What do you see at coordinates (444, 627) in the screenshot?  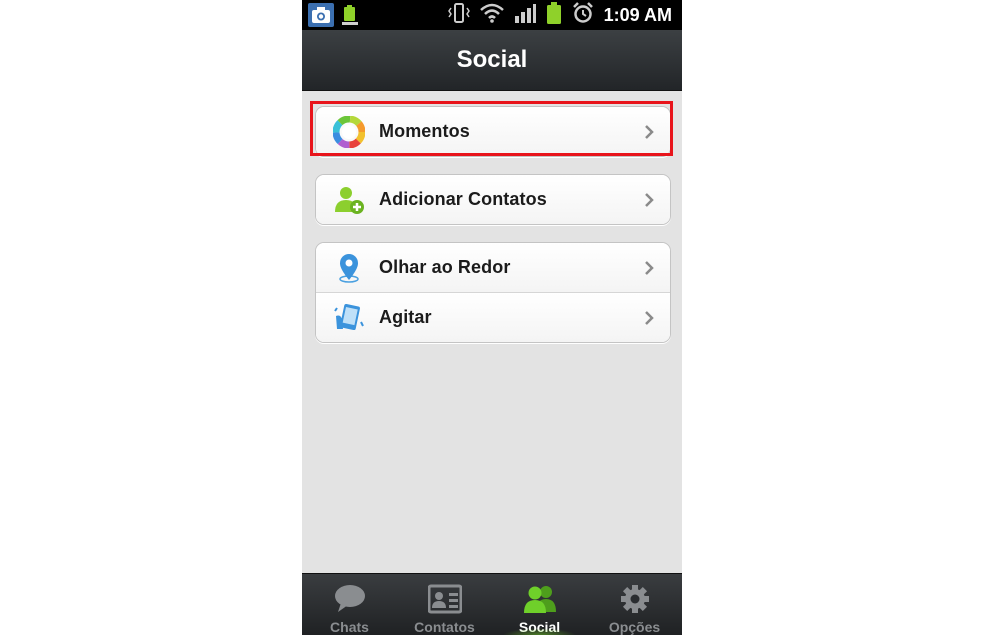 I see `tab-label: Contatos` at bounding box center [444, 627].